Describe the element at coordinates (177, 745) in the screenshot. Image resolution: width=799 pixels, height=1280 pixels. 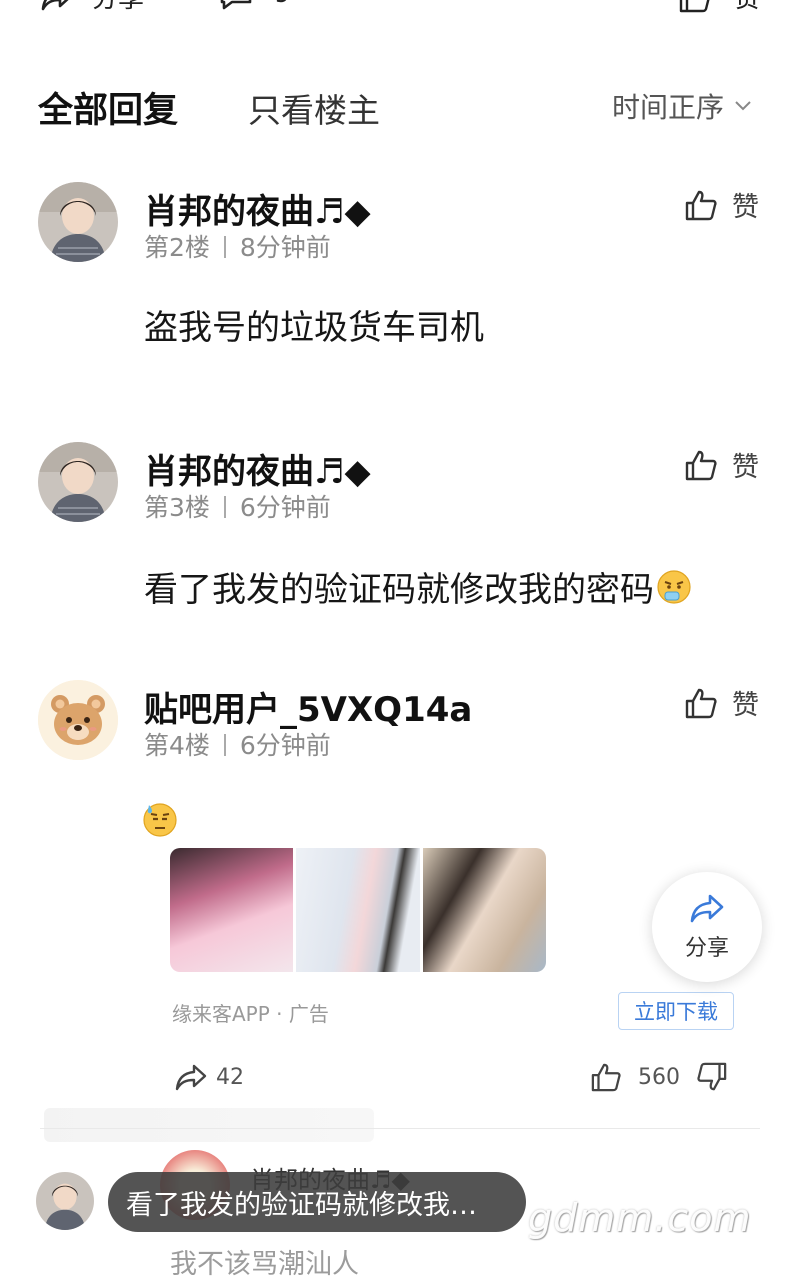
I see `comment-floor: 第4楼` at that location.